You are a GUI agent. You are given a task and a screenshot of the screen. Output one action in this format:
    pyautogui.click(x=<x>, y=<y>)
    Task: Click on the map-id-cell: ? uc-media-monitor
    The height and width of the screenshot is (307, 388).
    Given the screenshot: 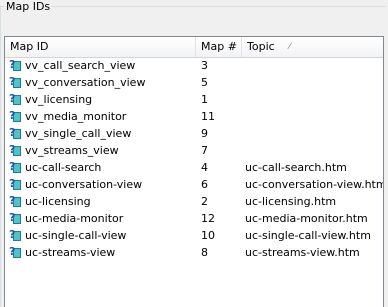 What is the action you would take?
    pyautogui.click(x=66, y=218)
    